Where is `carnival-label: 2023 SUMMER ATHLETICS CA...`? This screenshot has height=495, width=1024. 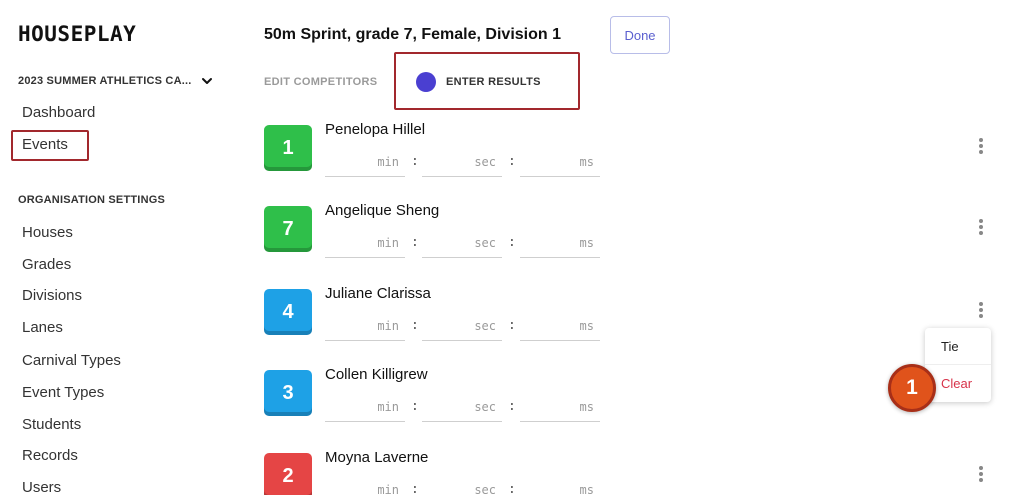 carnival-label: 2023 SUMMER ATHLETICS CA... is located at coordinates (105, 81).